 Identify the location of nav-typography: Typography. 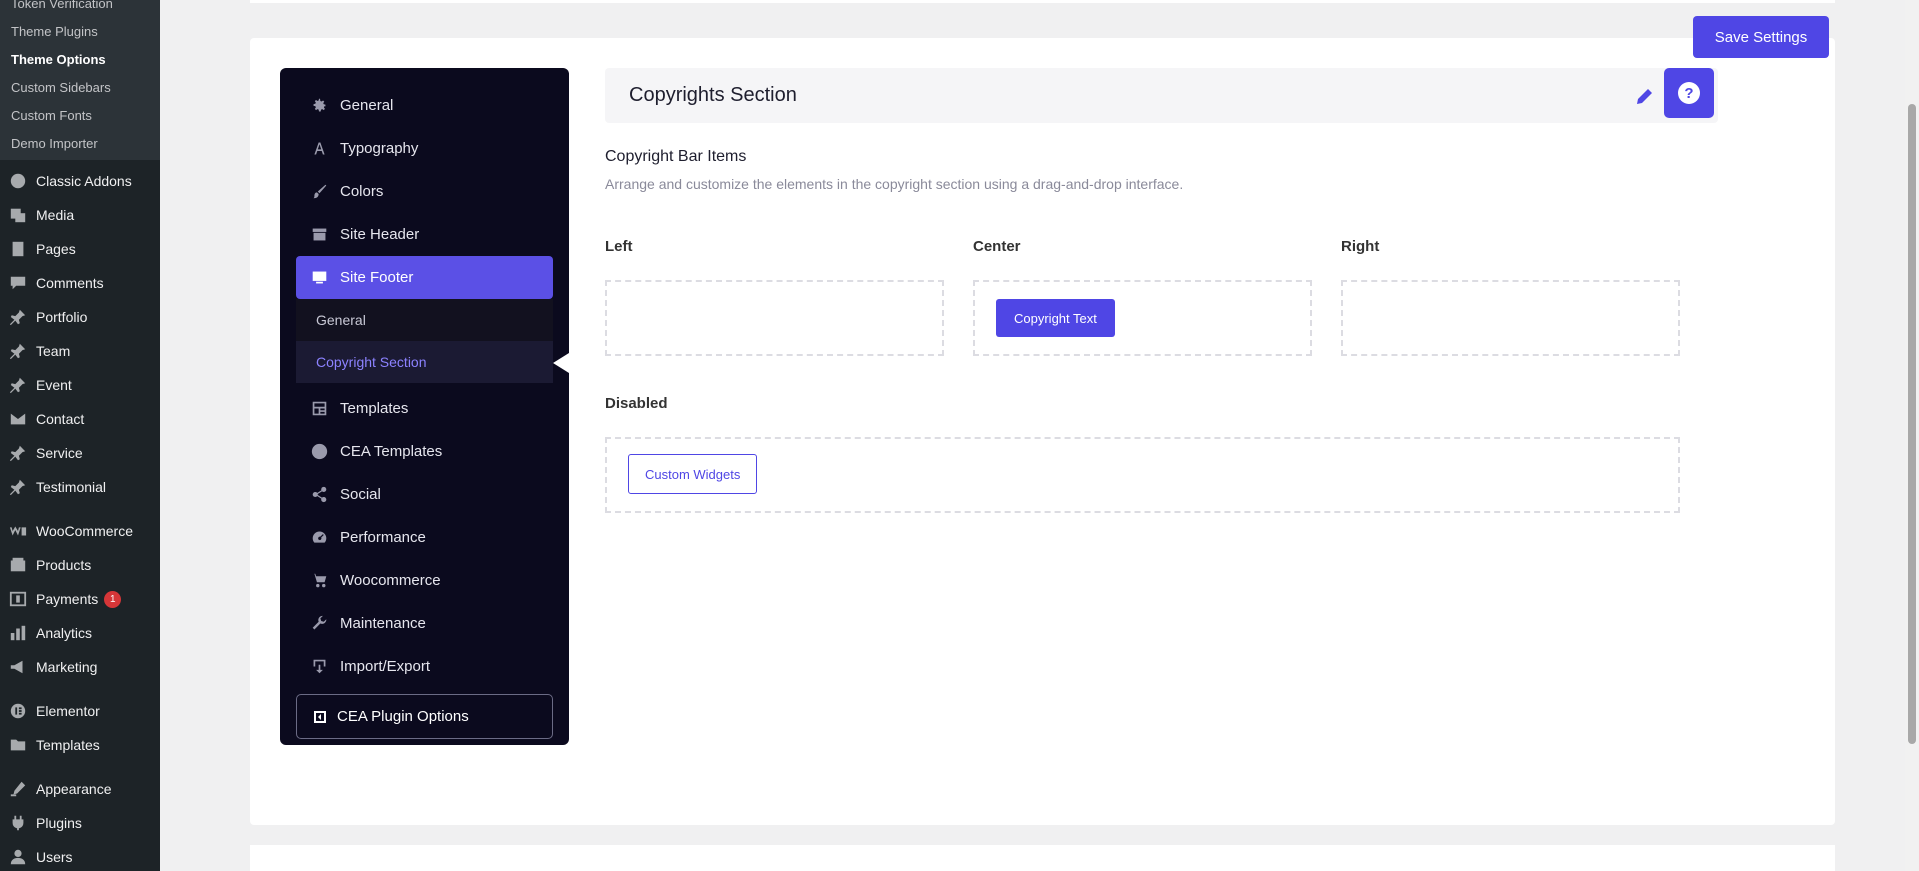
(424, 148).